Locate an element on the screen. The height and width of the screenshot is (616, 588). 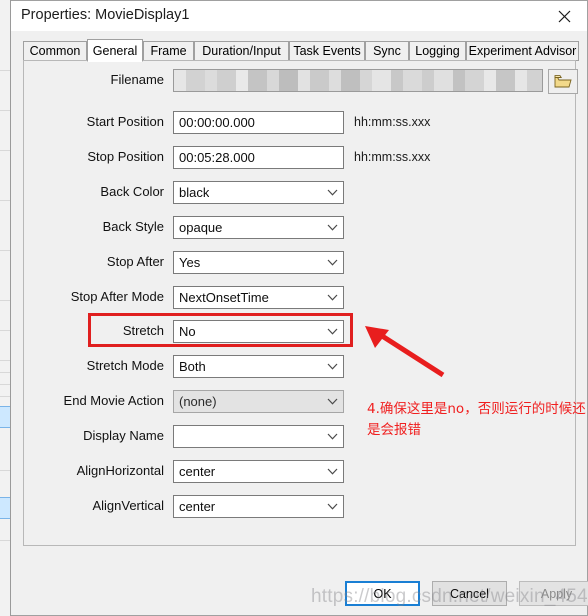
stretch-label: Stretch is located at coordinates (143, 330).